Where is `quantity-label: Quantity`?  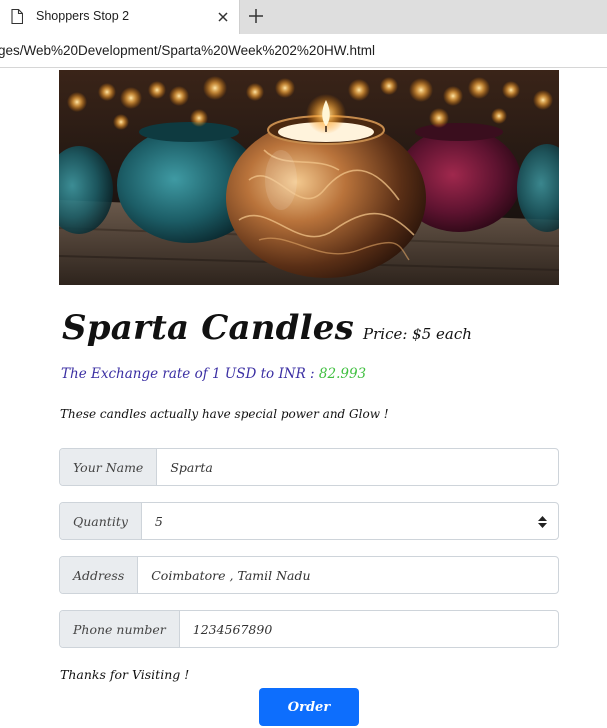
quantity-label: Quantity is located at coordinates (101, 521).